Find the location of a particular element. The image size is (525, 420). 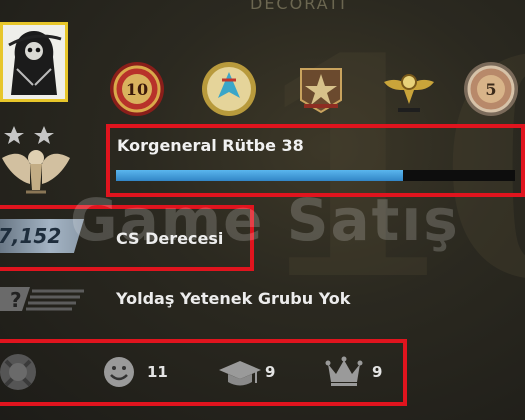

medal-10-label: 10 is located at coordinates (137, 89).